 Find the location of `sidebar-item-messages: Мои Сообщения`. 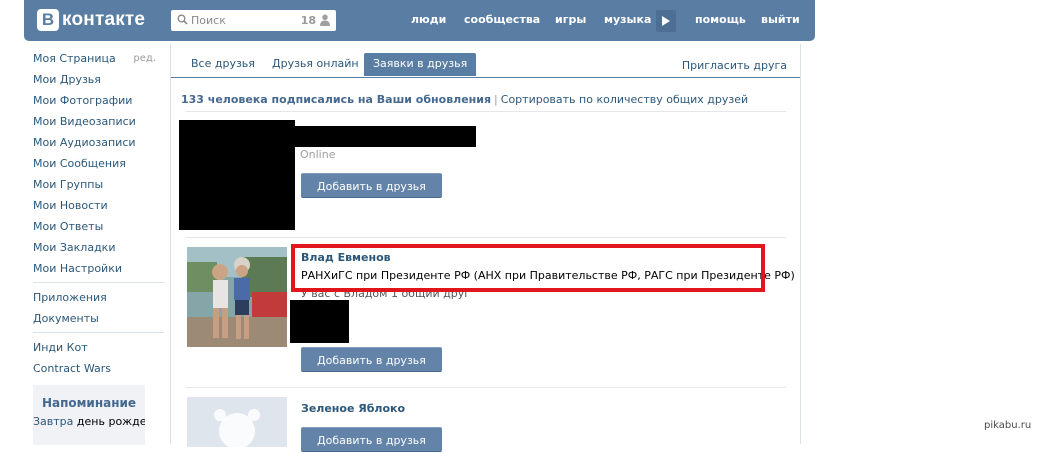

sidebar-item-messages: Мои Сообщения is located at coordinates (100, 163).